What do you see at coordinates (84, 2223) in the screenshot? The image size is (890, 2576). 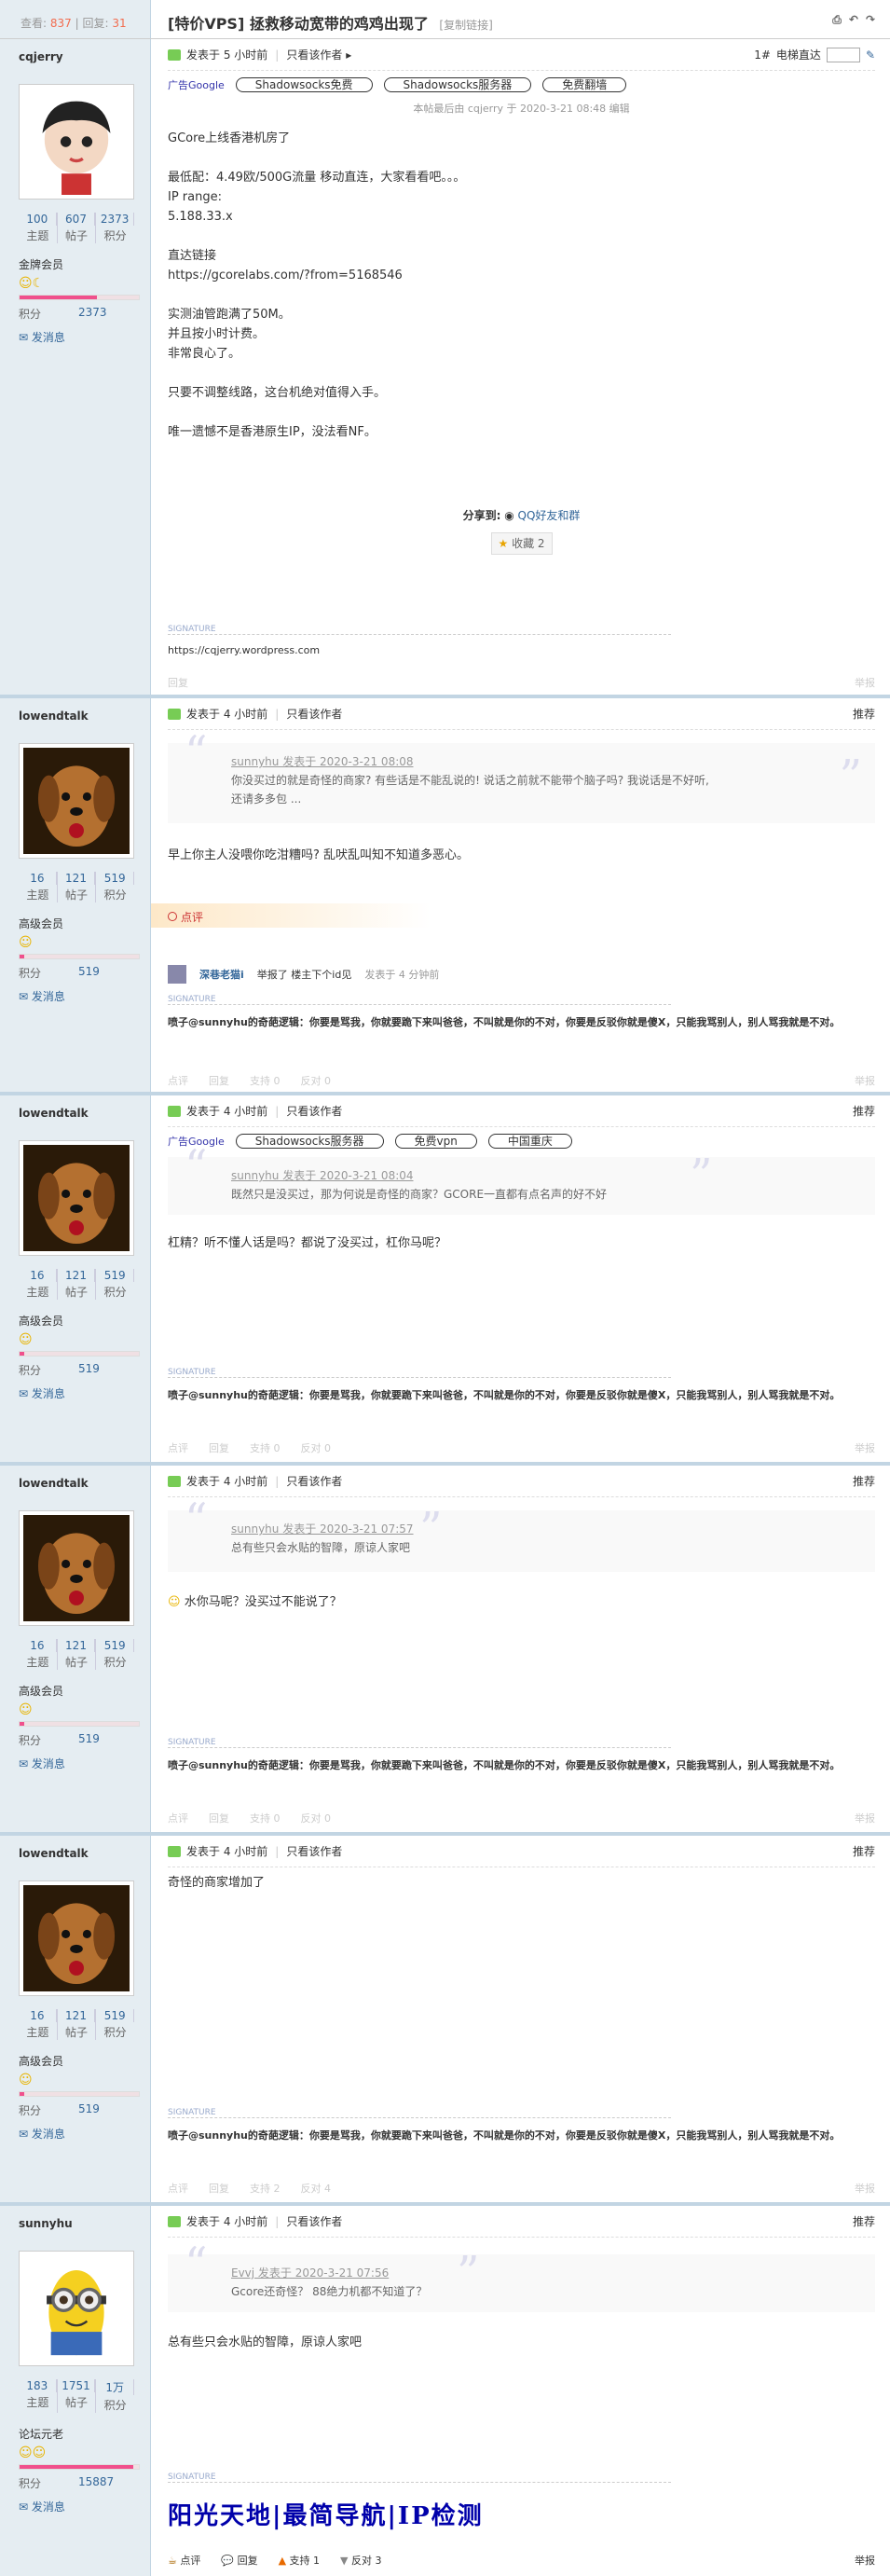 I see `author-name: sunnyhu` at bounding box center [84, 2223].